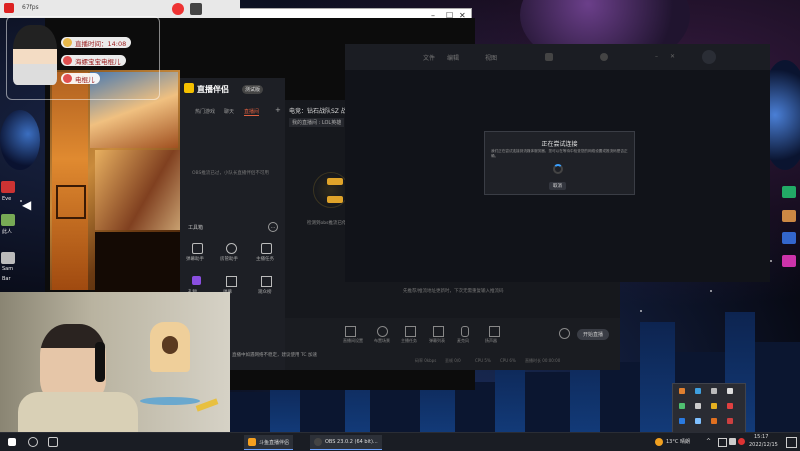  Describe the element at coordinates (409, 341) in the screenshot. I see `bottom-button-label: 主播任务` at that location.